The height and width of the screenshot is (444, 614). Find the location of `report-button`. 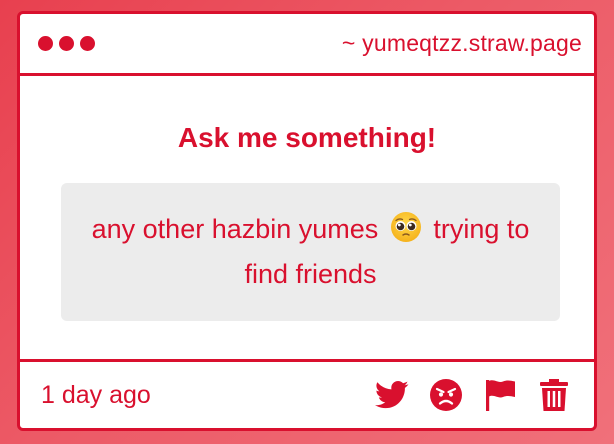

report-button is located at coordinates (500, 395).